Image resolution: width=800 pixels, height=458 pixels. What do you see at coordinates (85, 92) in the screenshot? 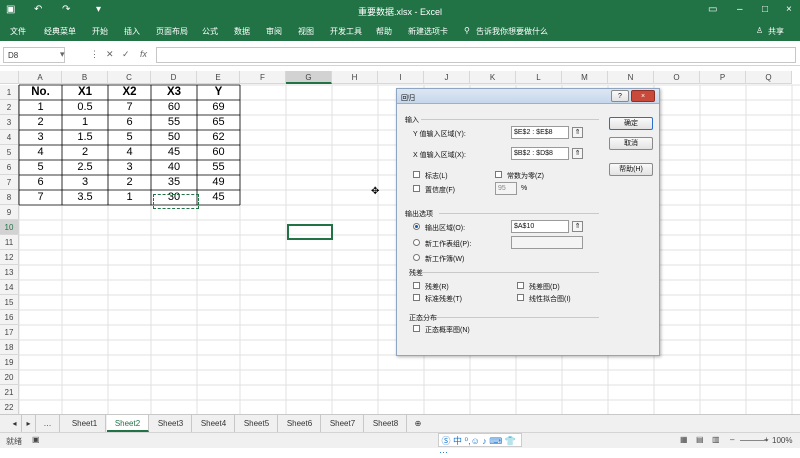
I see `table-header-cell: X1` at bounding box center [85, 92].